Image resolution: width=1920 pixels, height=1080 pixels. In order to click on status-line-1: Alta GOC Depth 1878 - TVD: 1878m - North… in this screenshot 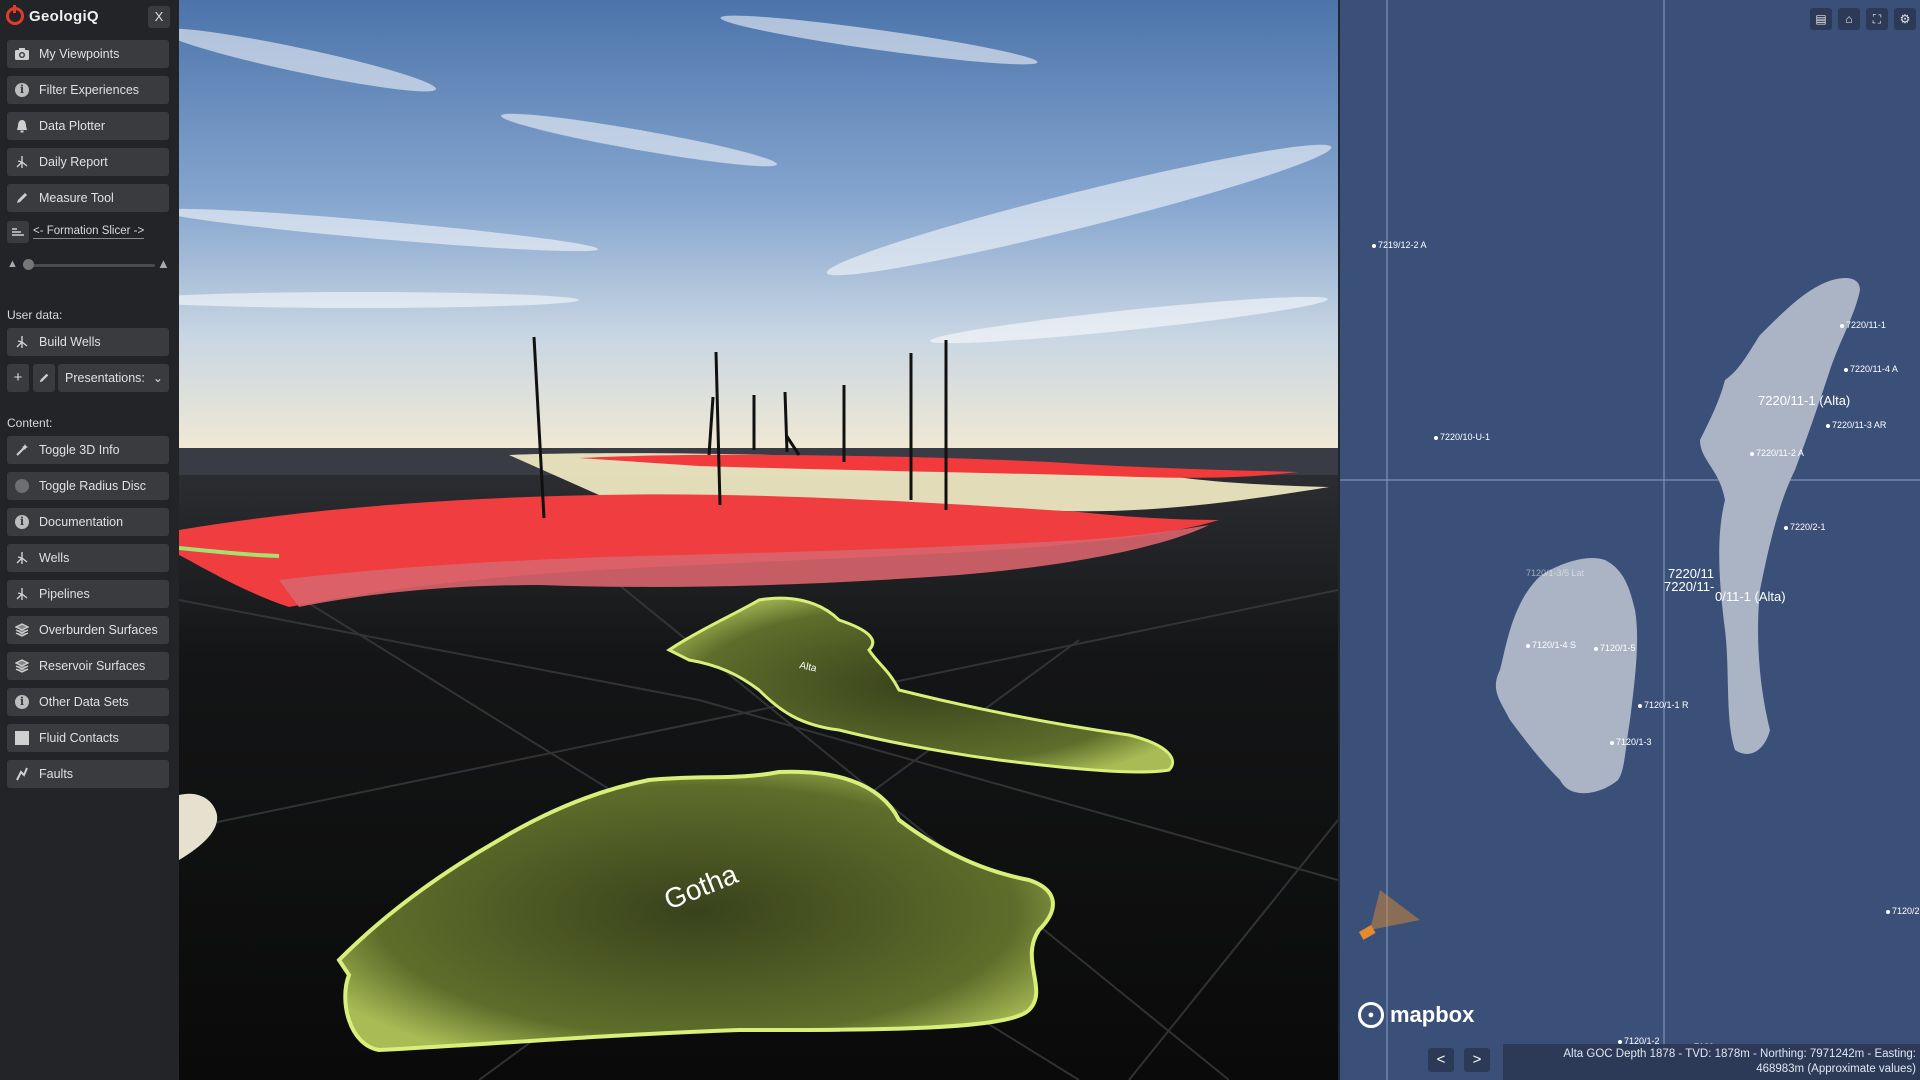, I will do `click(1739, 1054)`.